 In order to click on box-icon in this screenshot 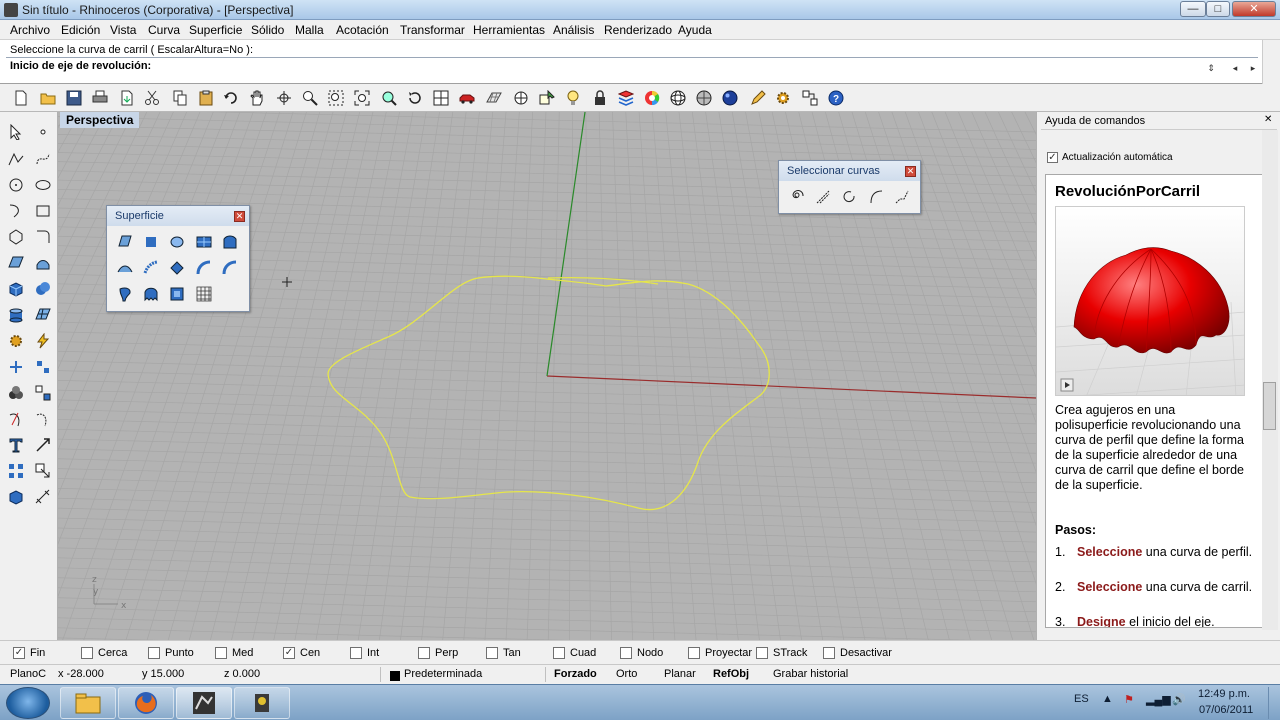, I will do `click(16, 289)`.